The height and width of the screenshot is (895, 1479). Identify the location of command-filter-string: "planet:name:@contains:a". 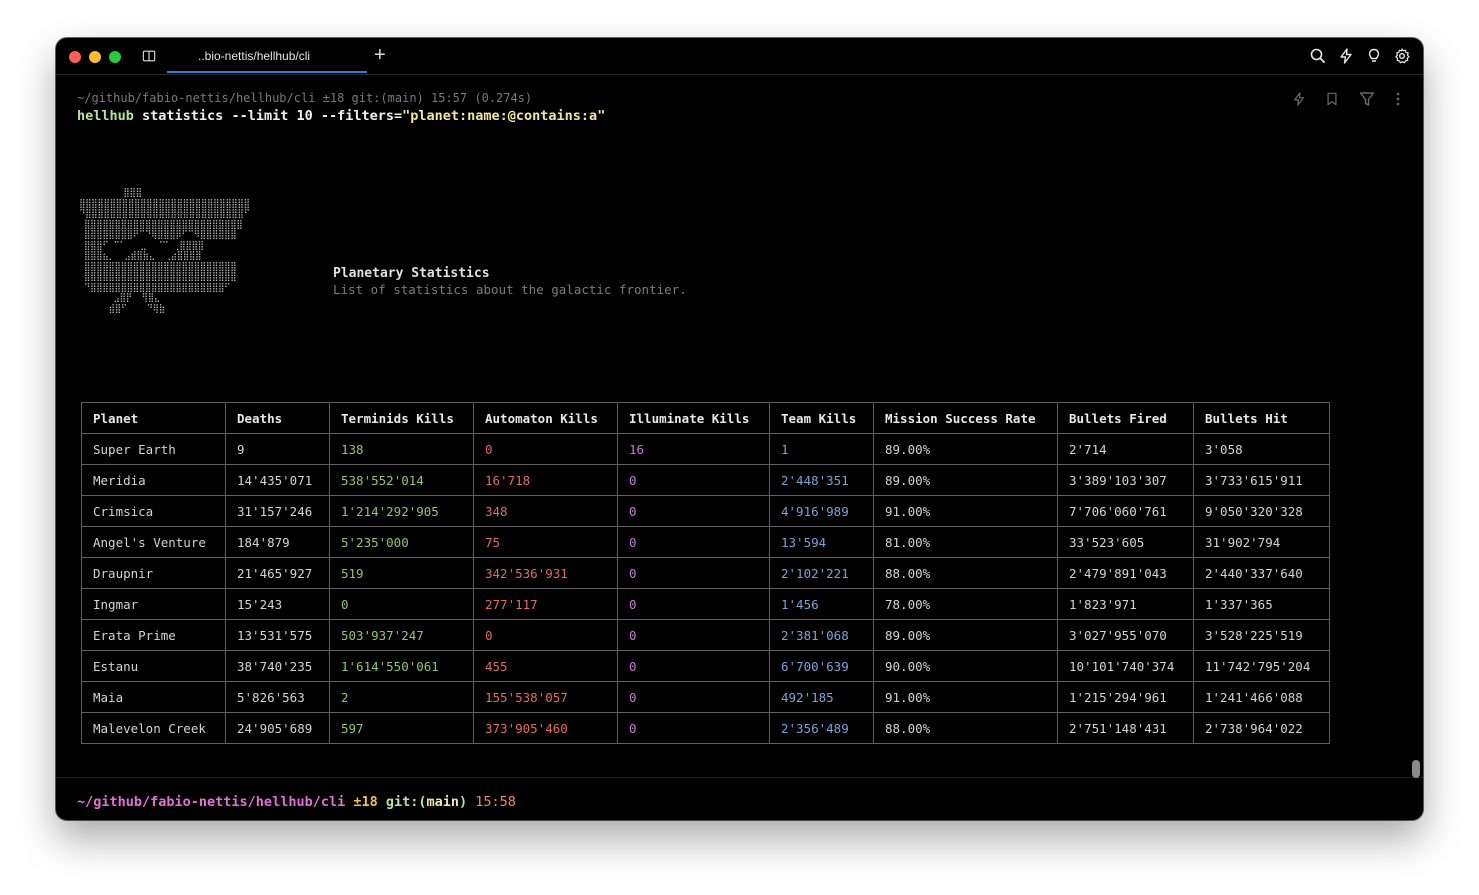
(504, 116).